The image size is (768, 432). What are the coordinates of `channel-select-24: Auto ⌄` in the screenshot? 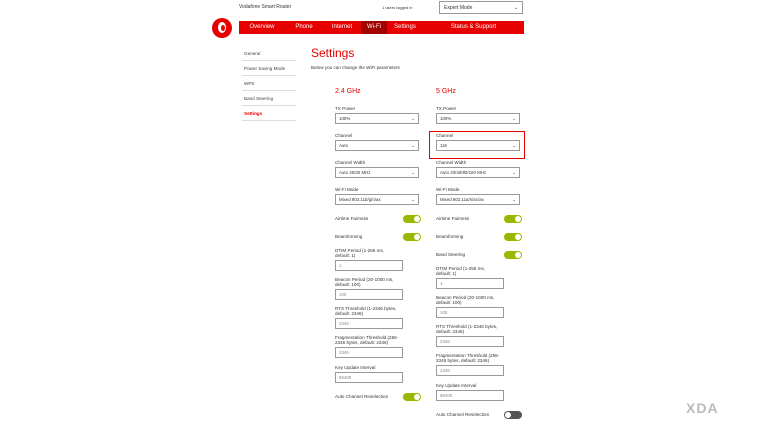 It's located at (377, 145).